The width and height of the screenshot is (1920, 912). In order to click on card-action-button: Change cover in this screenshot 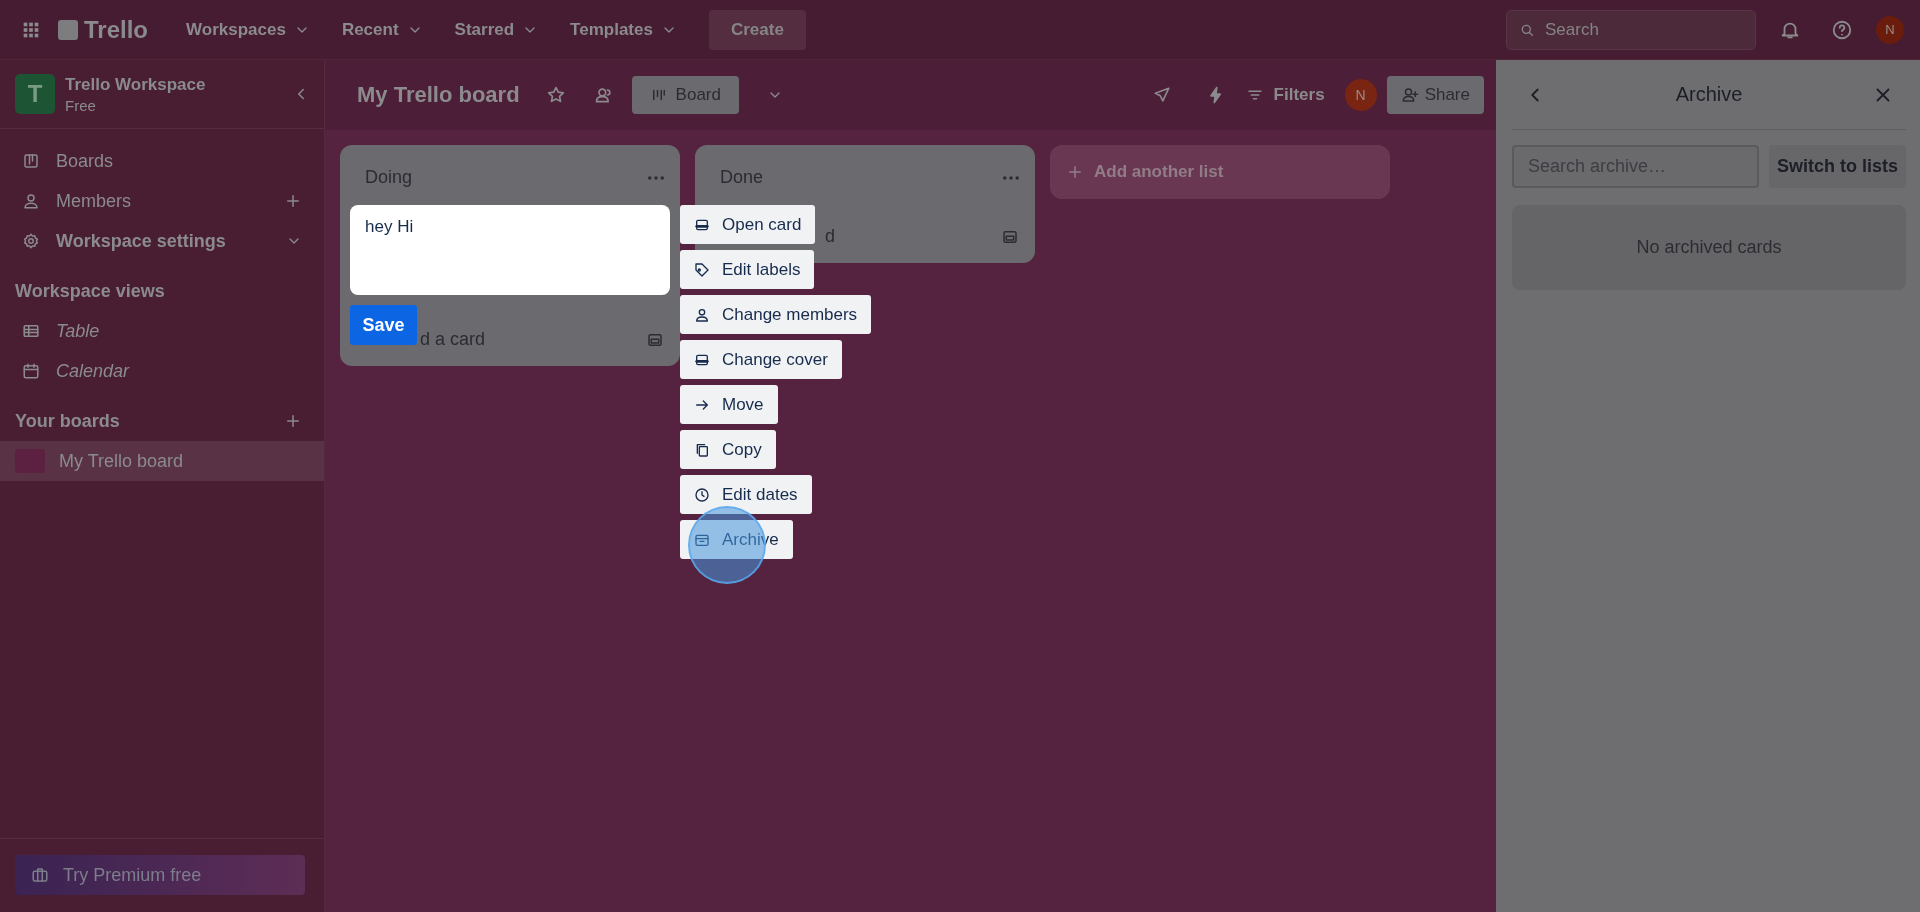, I will do `click(761, 359)`.